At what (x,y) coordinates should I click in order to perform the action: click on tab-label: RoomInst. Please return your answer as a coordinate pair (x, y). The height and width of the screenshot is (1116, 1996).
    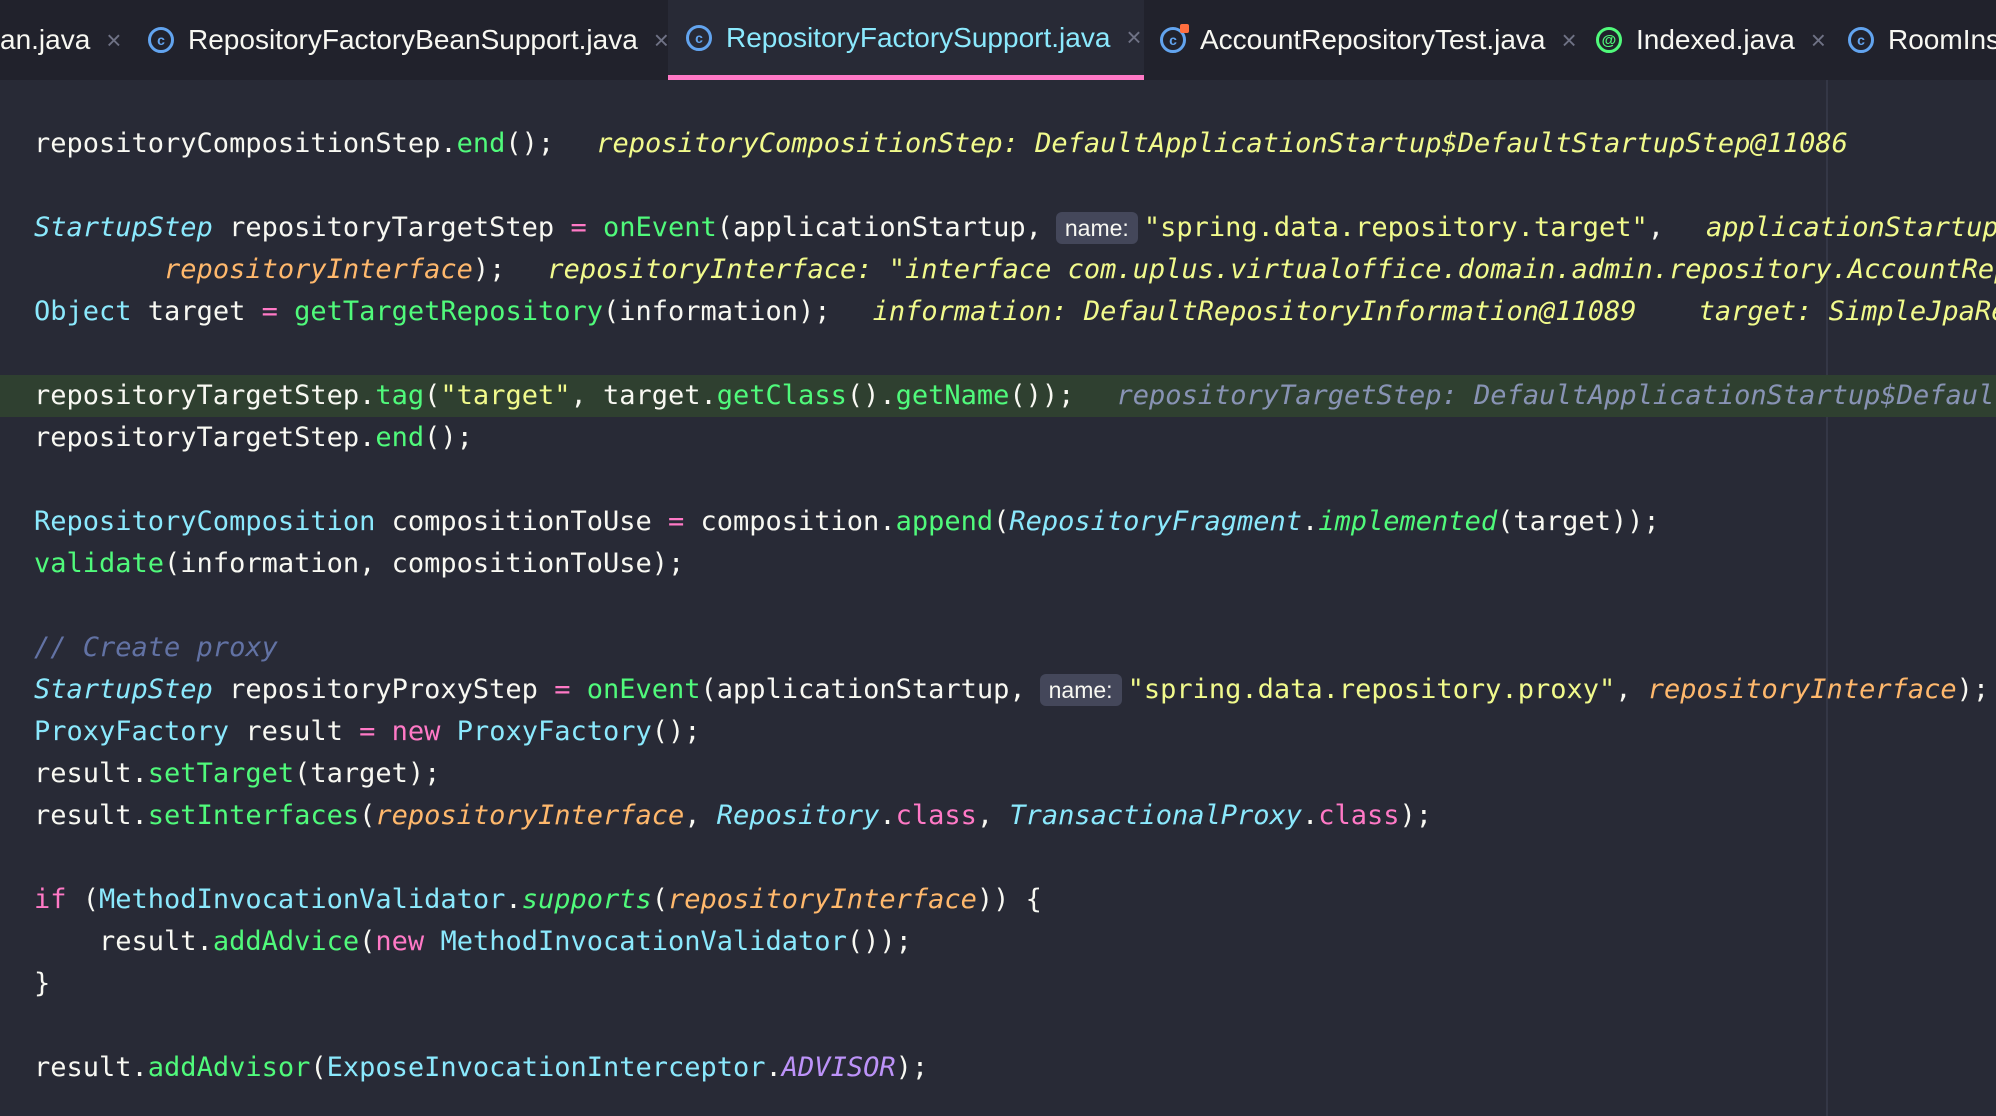
    Looking at the image, I should click on (1942, 39).